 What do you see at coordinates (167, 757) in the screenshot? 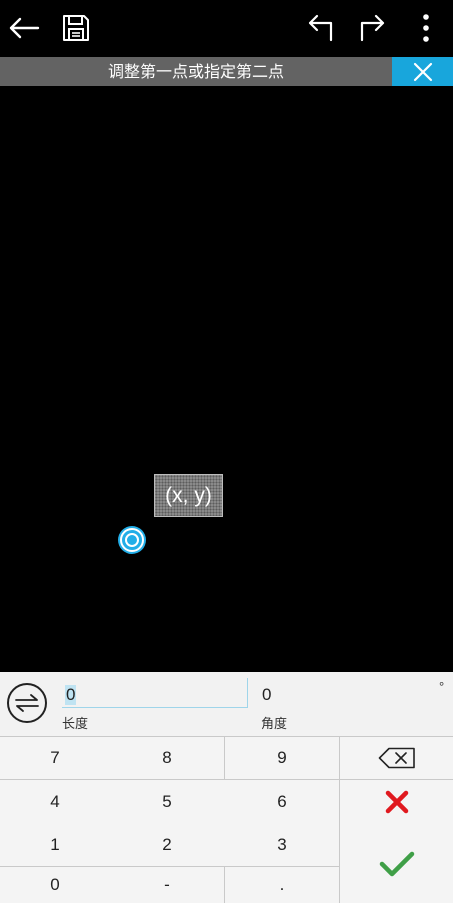
I see `key-8: 8` at bounding box center [167, 757].